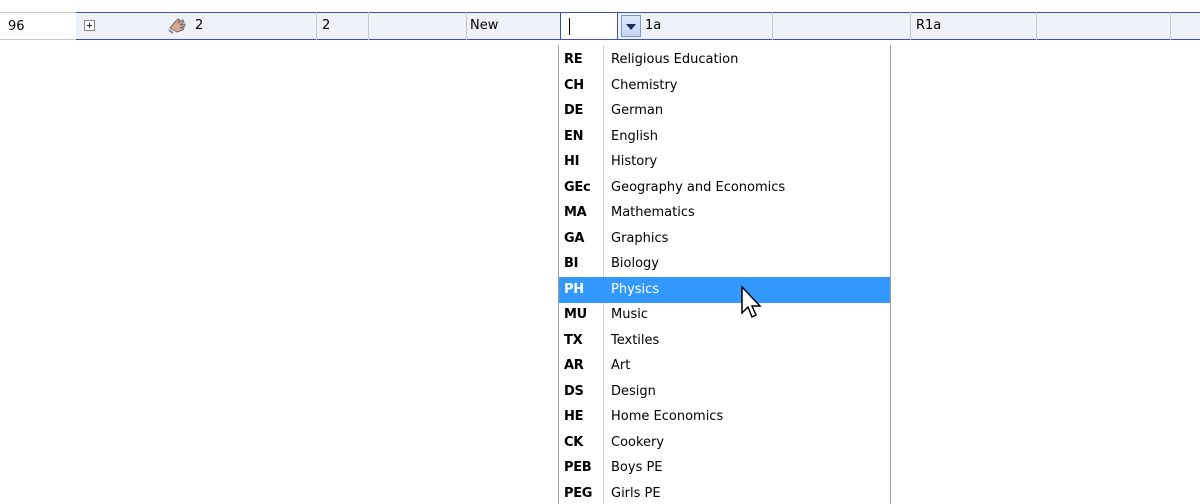 This screenshot has height=504, width=1200. What do you see at coordinates (724, 315) in the screenshot?
I see `dropdown-item: MU Music` at bounding box center [724, 315].